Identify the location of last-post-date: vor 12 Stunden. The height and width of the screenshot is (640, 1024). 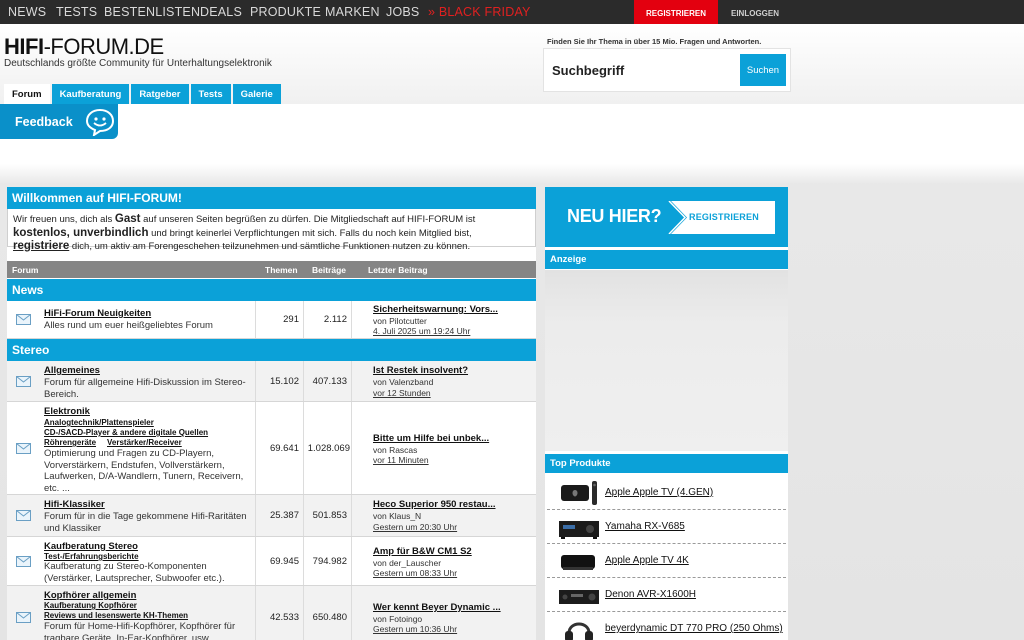
(402, 393).